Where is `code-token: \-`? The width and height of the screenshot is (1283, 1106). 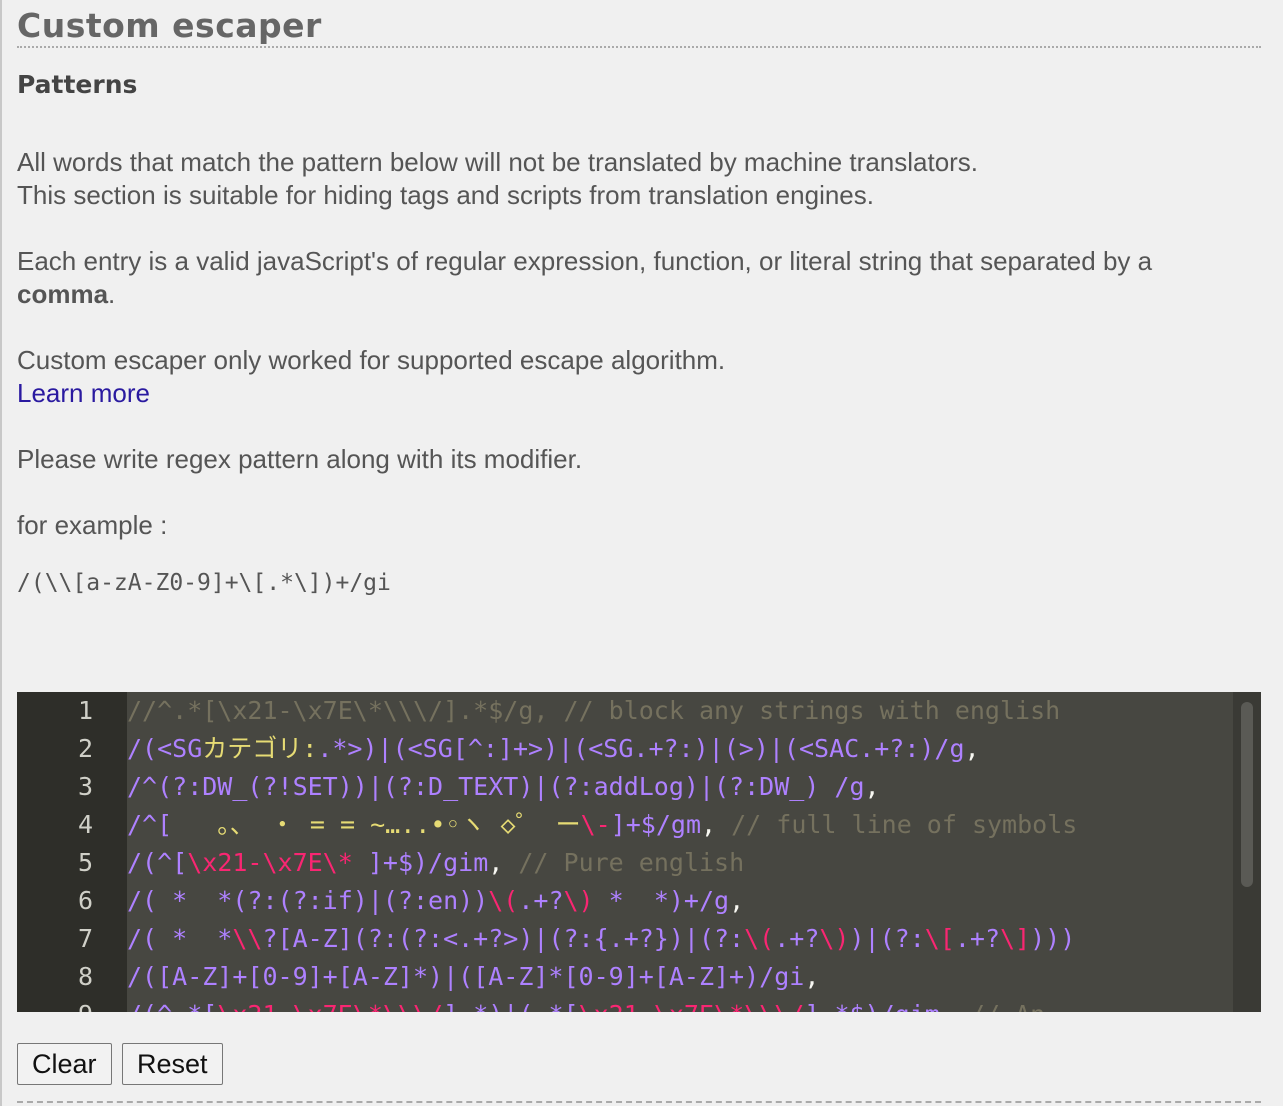 code-token: \- is located at coordinates (595, 824).